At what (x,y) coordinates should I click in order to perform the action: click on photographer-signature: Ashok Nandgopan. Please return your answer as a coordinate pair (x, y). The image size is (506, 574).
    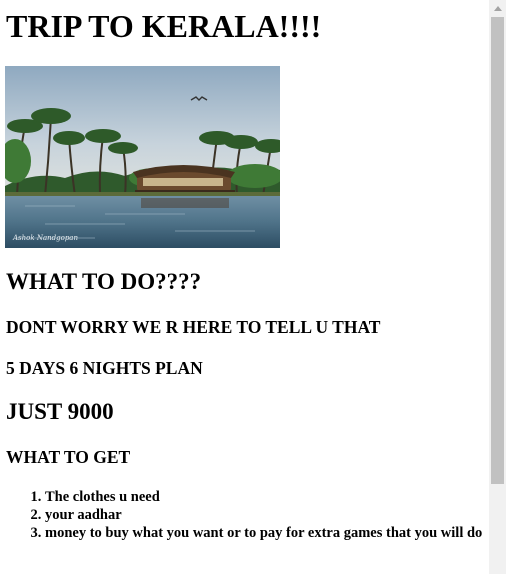
    Looking at the image, I should click on (45, 238).